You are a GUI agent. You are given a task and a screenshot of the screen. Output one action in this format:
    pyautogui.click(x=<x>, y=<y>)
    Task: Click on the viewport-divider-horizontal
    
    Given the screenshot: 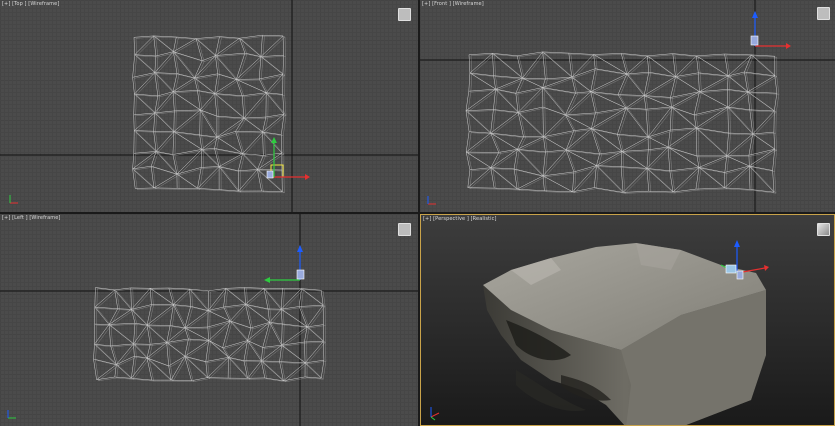 What is the action you would take?
    pyautogui.click(x=417, y=213)
    